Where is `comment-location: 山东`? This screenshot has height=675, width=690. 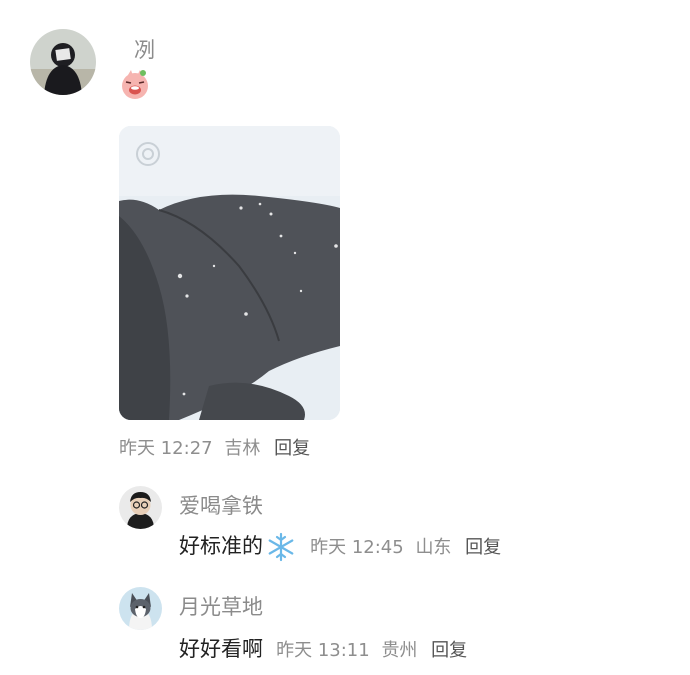
comment-location: 山东 is located at coordinates (433, 547).